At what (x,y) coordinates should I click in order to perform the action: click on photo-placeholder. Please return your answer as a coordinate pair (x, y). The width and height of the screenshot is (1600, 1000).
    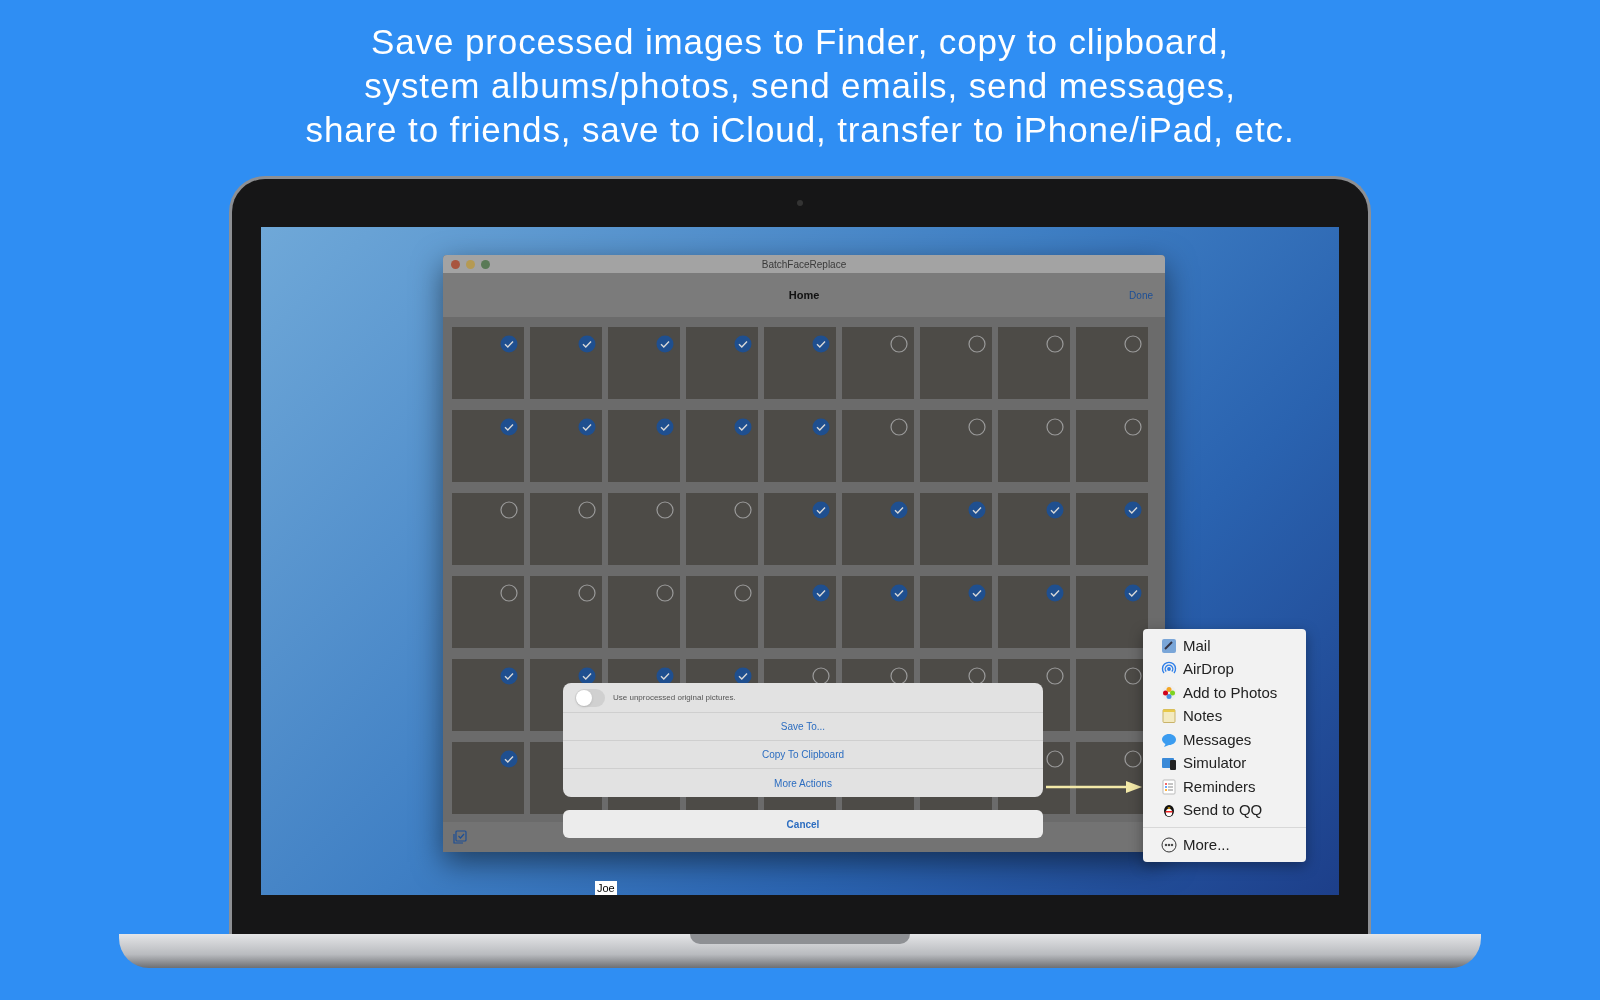
    Looking at the image, I should click on (1112, 612).